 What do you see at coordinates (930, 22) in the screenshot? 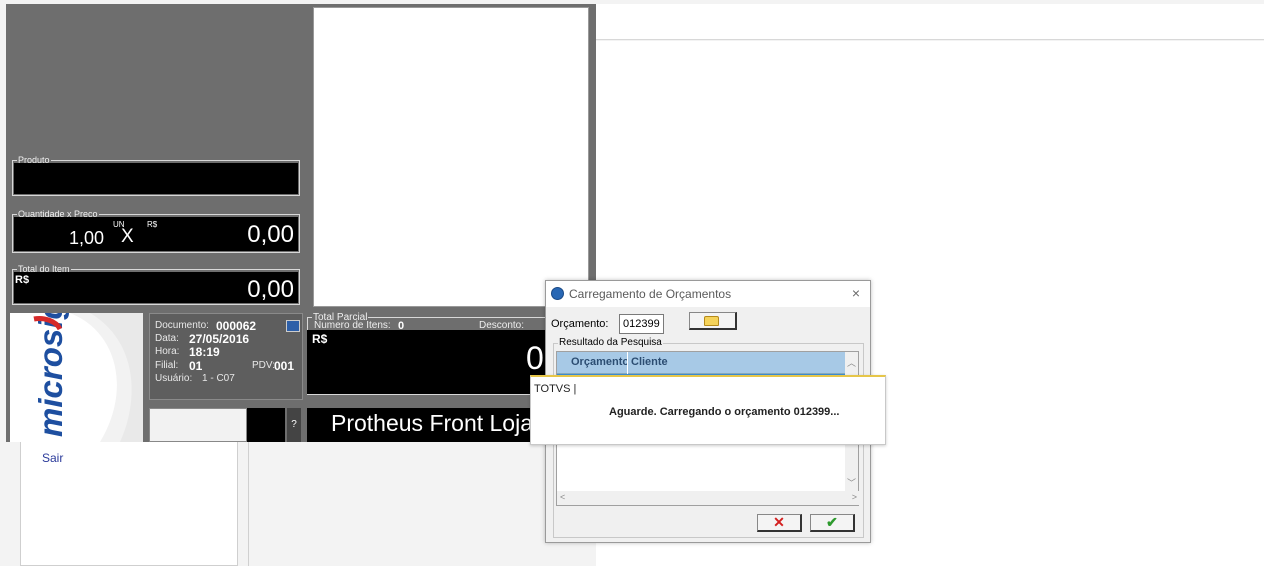
I see `background-header` at bounding box center [930, 22].